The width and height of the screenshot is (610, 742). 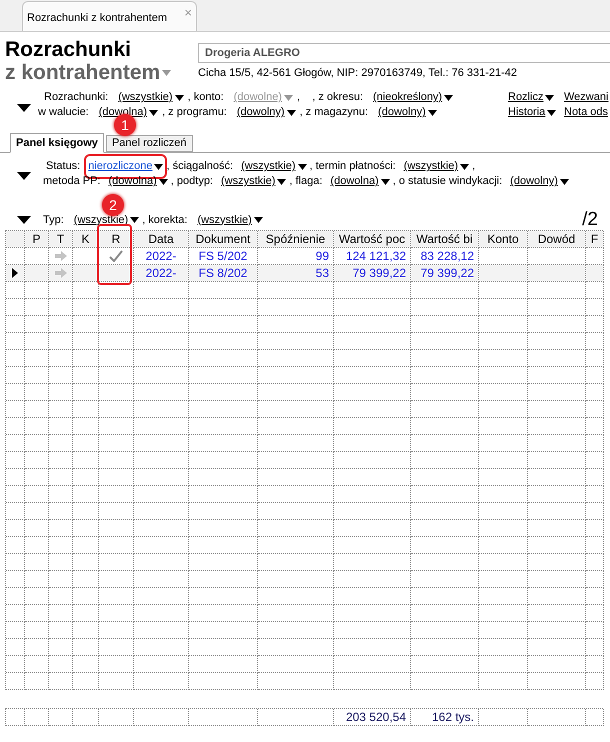 What do you see at coordinates (60, 273) in the screenshot?
I see `arrow-icon` at bounding box center [60, 273].